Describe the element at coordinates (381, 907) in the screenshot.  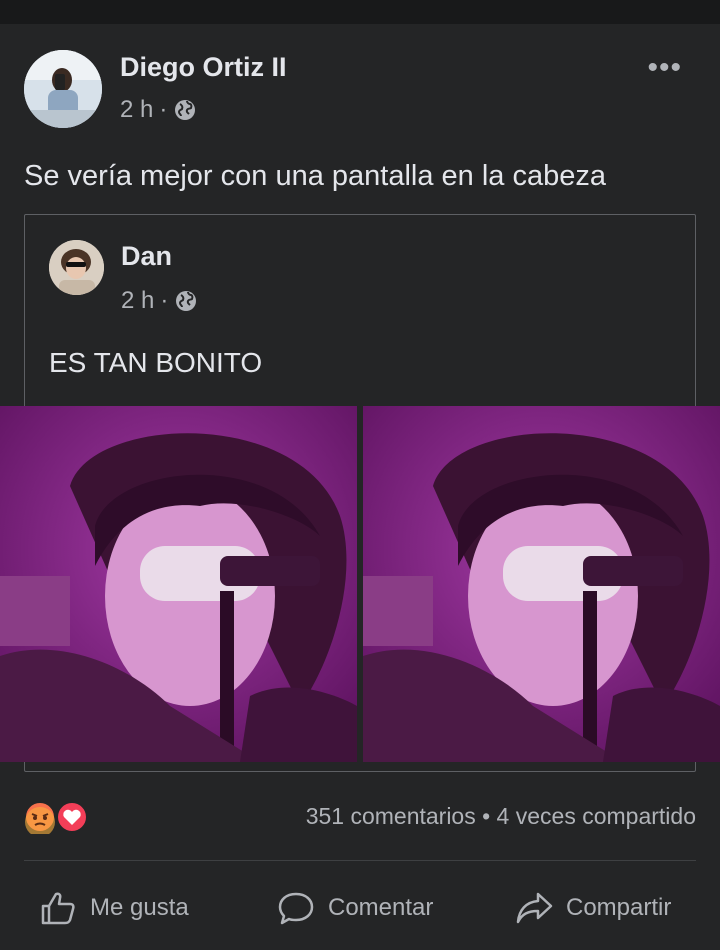
I see `comment-label: Comentar` at that location.